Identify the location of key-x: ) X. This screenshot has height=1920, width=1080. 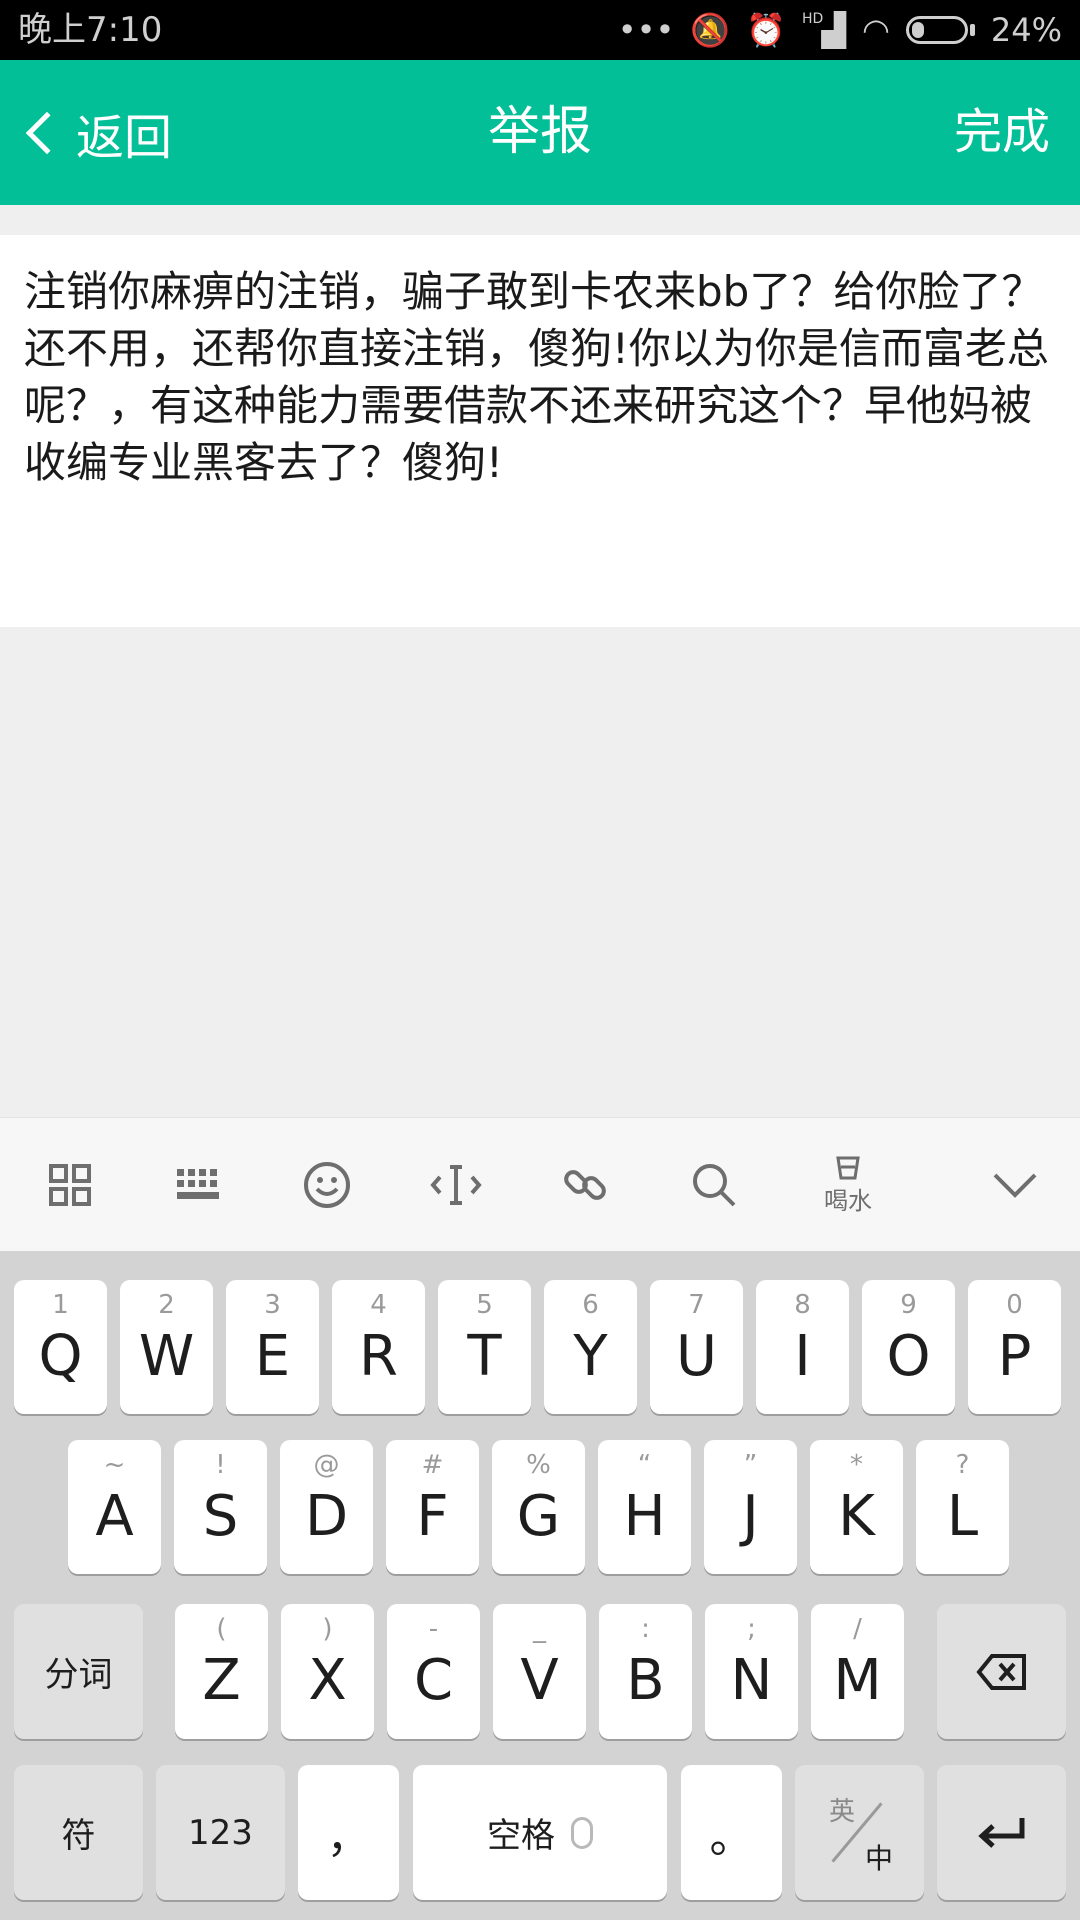
(327, 1671).